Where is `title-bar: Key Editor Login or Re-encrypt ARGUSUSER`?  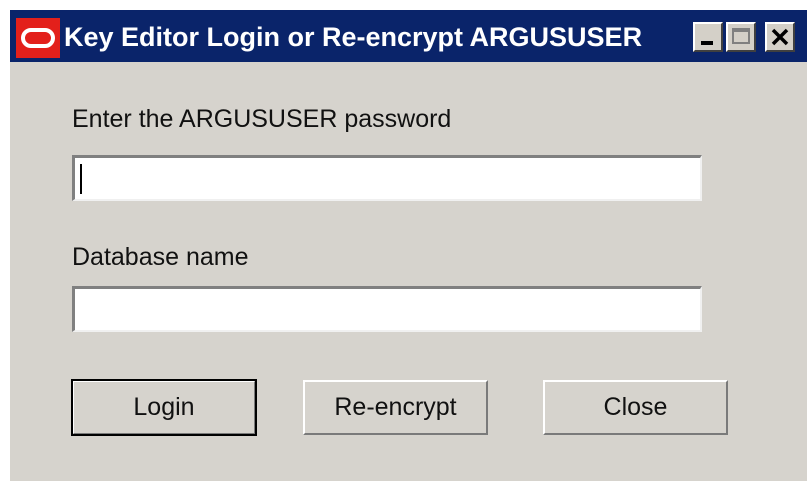
title-bar: Key Editor Login or Re-encrypt ARGUSUSER is located at coordinates (408, 36).